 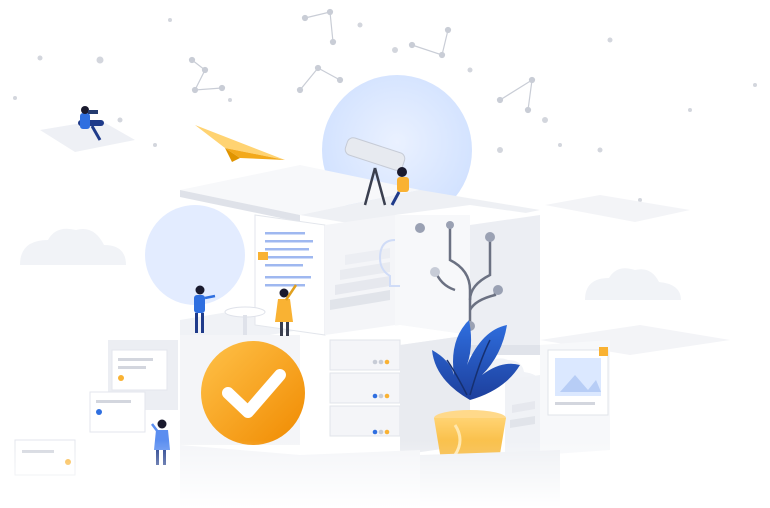 What do you see at coordinates (360, 275) in the screenshot?
I see `stairs` at bounding box center [360, 275].